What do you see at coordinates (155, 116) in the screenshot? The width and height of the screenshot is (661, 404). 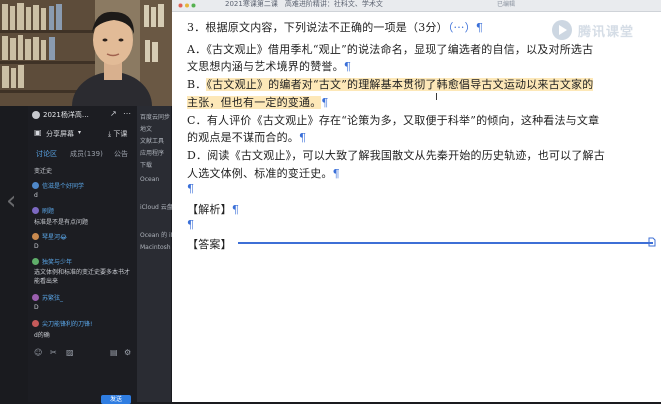 I see `sidebar-item: 百度云同步` at bounding box center [155, 116].